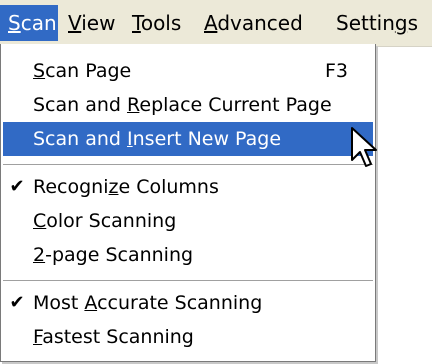 The height and width of the screenshot is (364, 432). What do you see at coordinates (82, 71) in the screenshot?
I see `menu-item-scan-page-label: Scan Page` at bounding box center [82, 71].